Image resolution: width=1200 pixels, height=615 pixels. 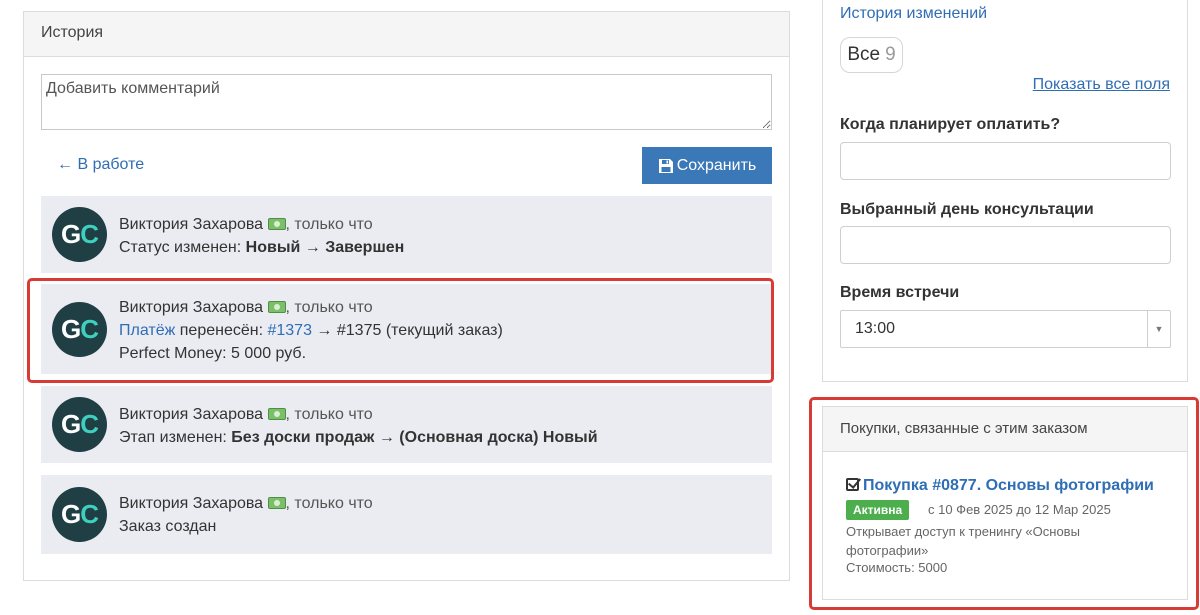 I want to click on planned-payment-input, so click(x=1005, y=161).